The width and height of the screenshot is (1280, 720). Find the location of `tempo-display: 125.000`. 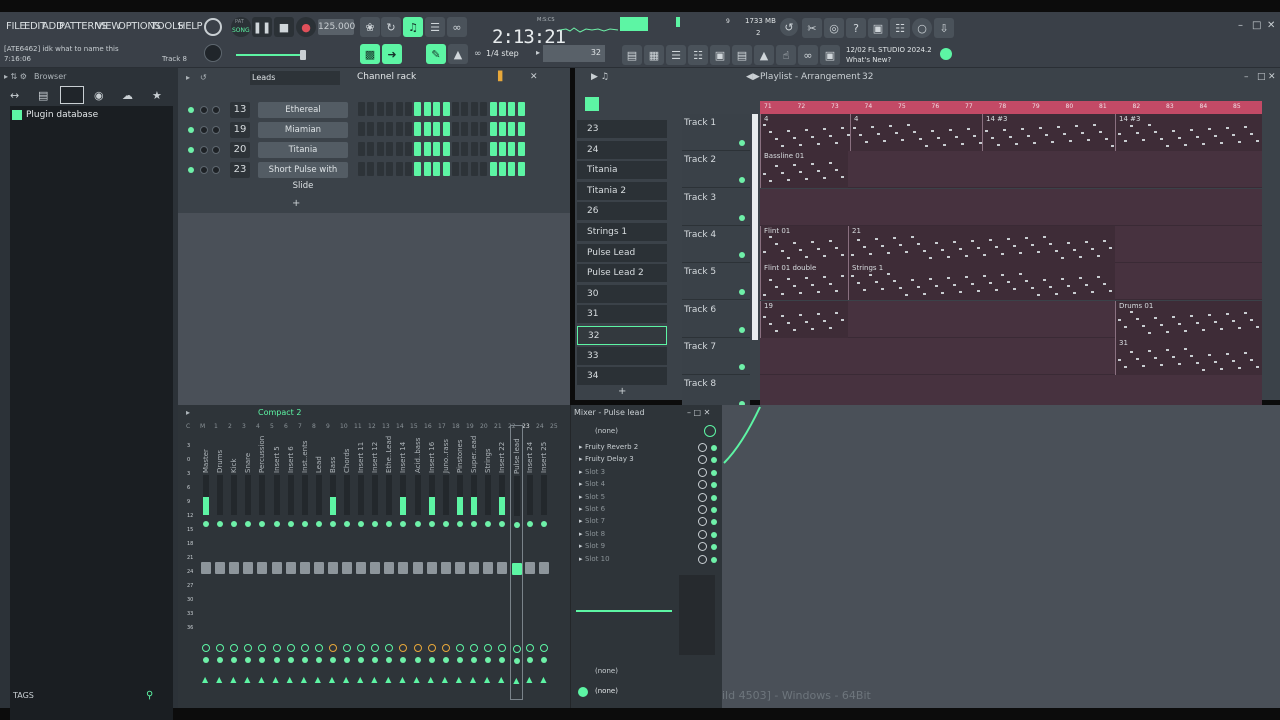

tempo-display: 125.000 is located at coordinates (336, 27).